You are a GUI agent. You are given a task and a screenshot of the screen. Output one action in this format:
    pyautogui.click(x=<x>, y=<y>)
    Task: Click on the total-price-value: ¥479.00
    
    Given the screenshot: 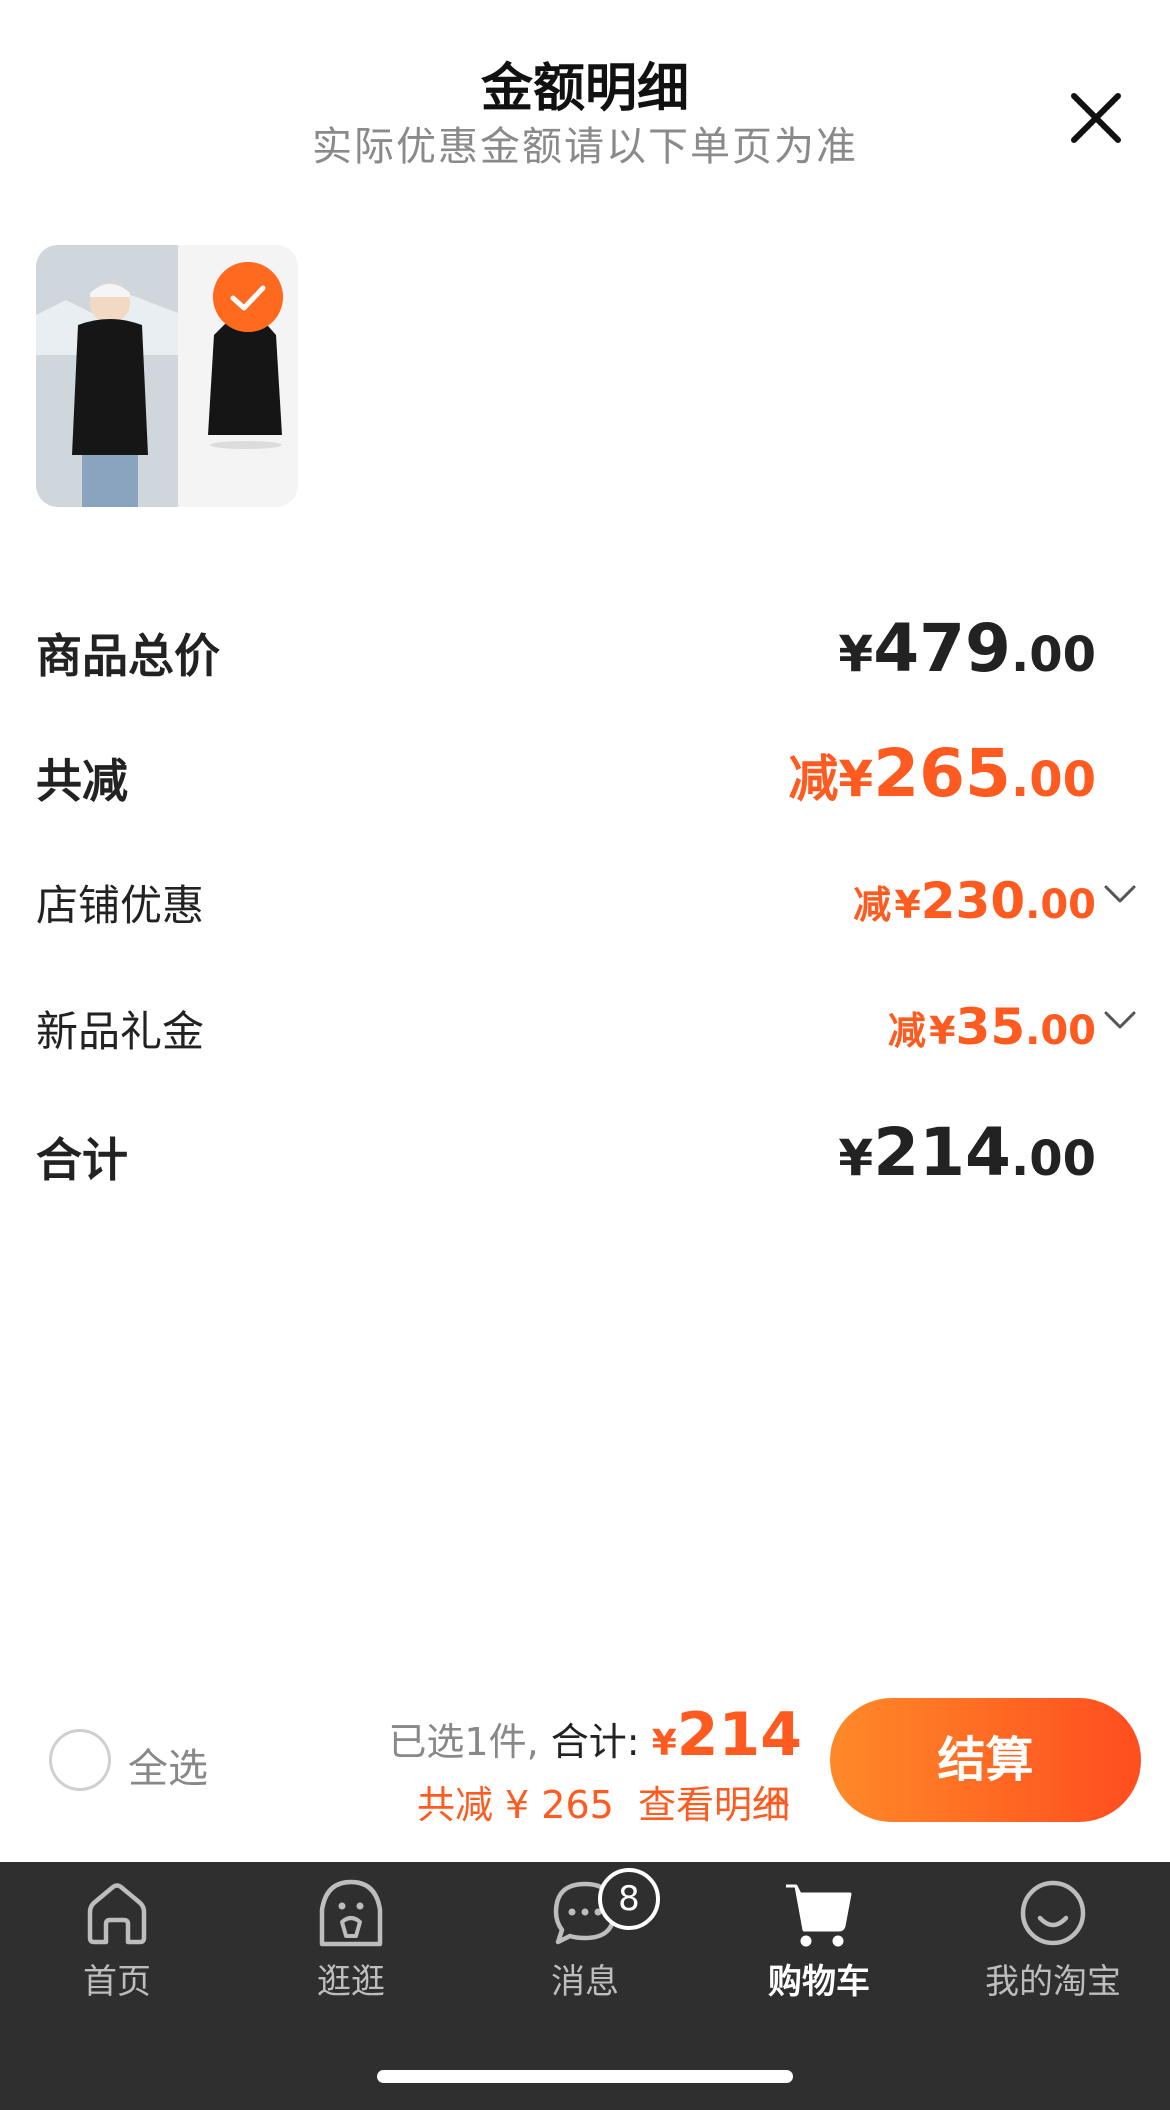 What is the action you would take?
    pyautogui.click(x=967, y=648)
    